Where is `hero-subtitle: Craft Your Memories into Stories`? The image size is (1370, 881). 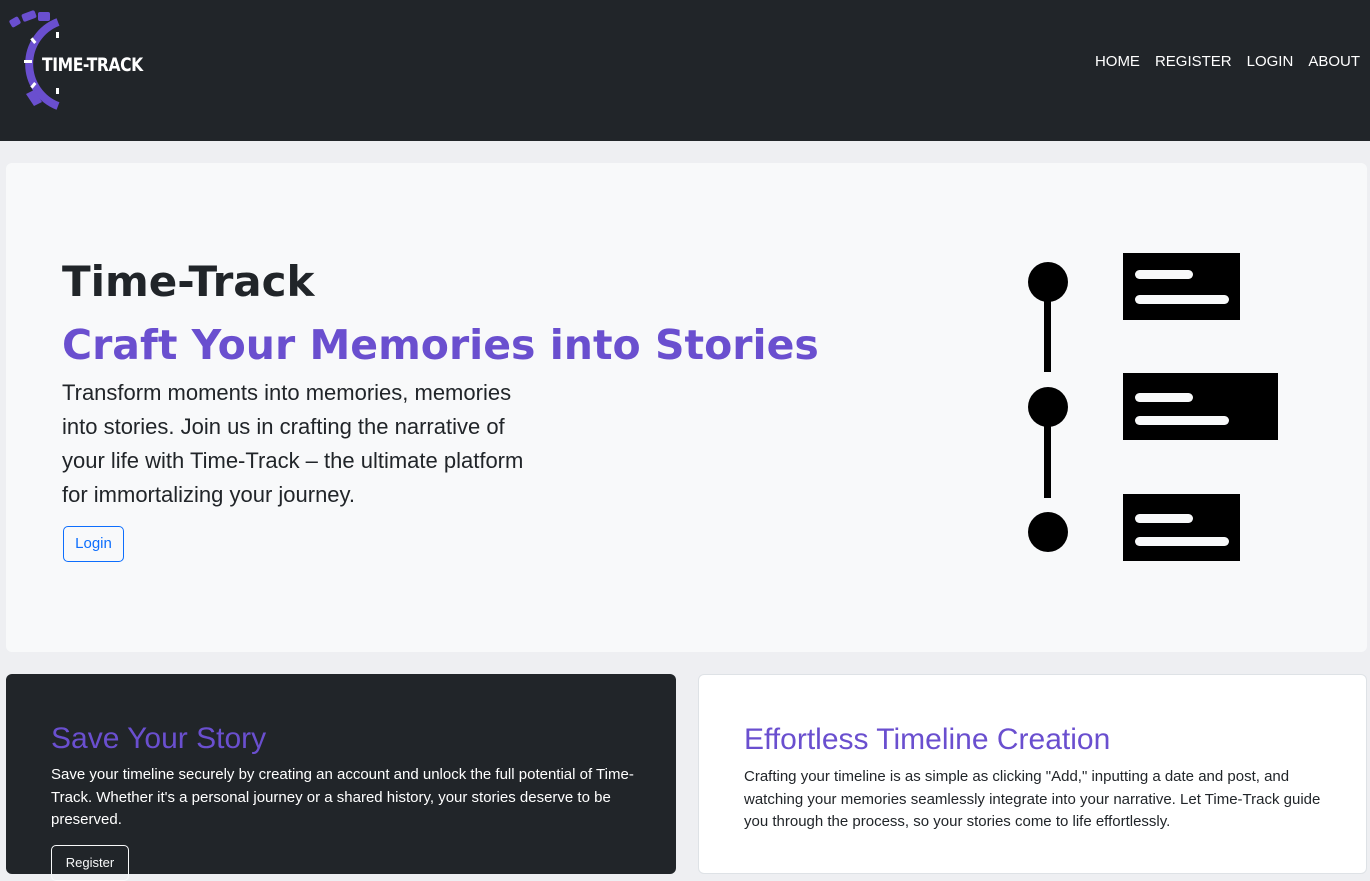
hero-subtitle: Craft Your Memories into Stories is located at coordinates (440, 345).